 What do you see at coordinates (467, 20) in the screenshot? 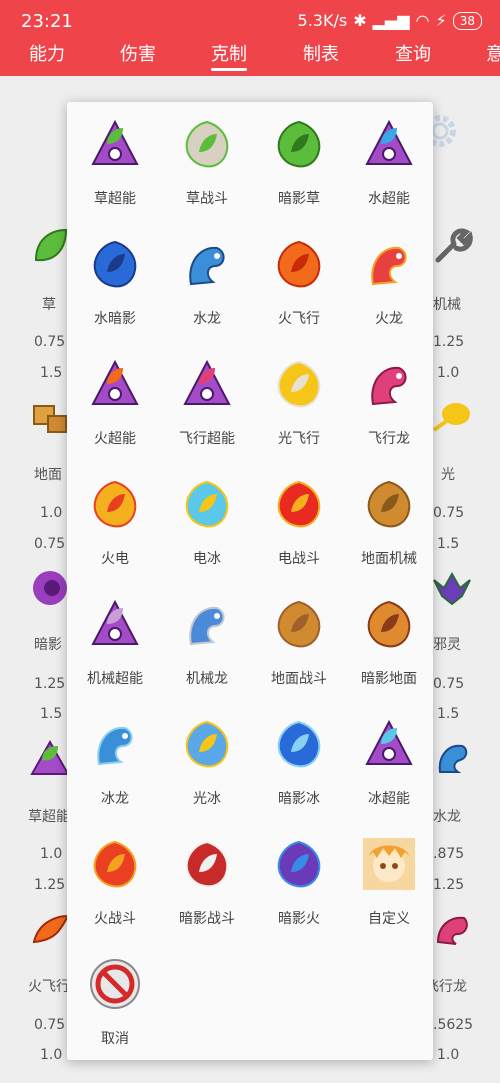
I see `battery-icon: 38` at bounding box center [467, 20].